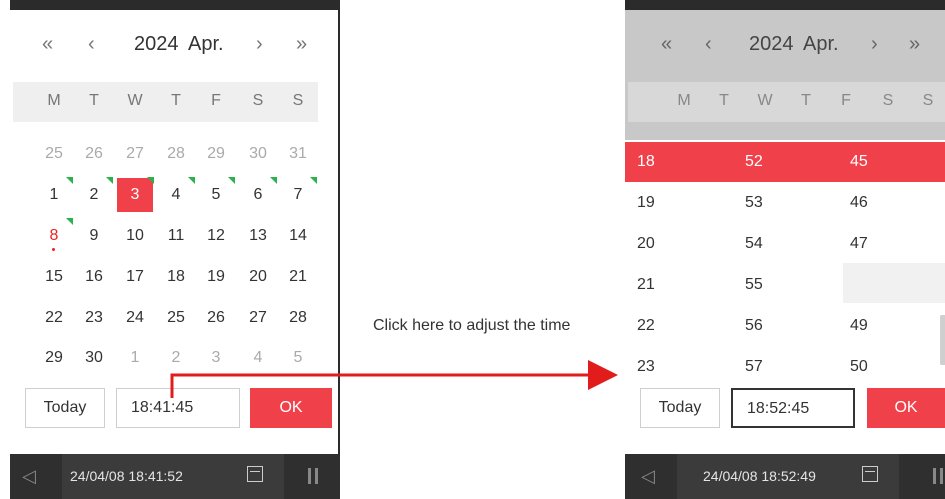 The width and height of the screenshot is (945, 499). Describe the element at coordinates (298, 154) in the screenshot. I see `calendar-day: 31` at that location.